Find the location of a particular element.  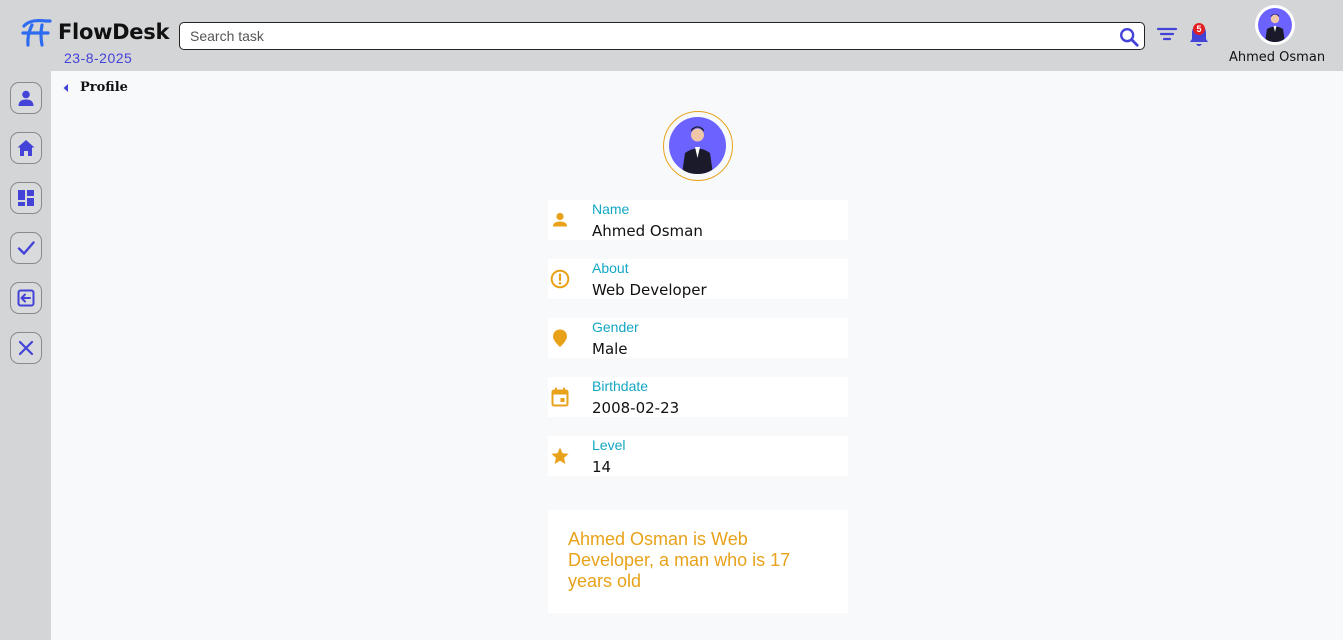

field-value: 2008-02-23 is located at coordinates (636, 408).